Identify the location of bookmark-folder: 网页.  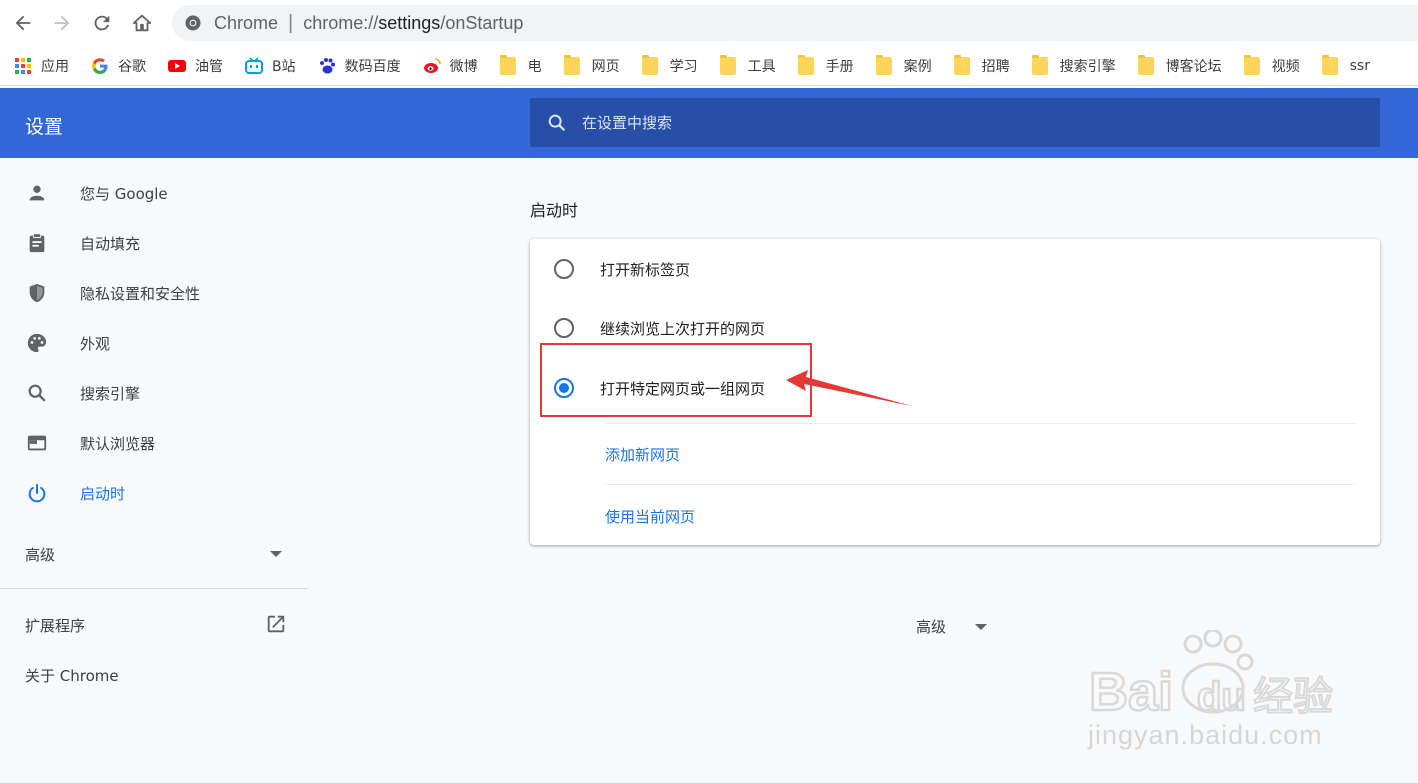
(591, 66).